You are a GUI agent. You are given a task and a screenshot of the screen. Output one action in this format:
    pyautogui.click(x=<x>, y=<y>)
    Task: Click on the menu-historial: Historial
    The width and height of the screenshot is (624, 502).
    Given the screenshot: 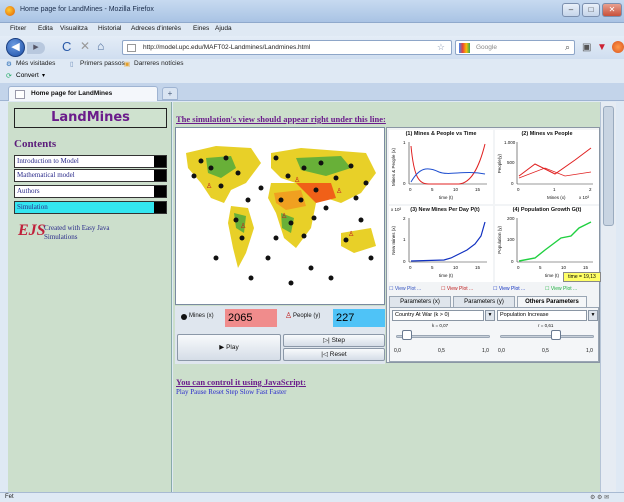 What is the action you would take?
    pyautogui.click(x=109, y=28)
    